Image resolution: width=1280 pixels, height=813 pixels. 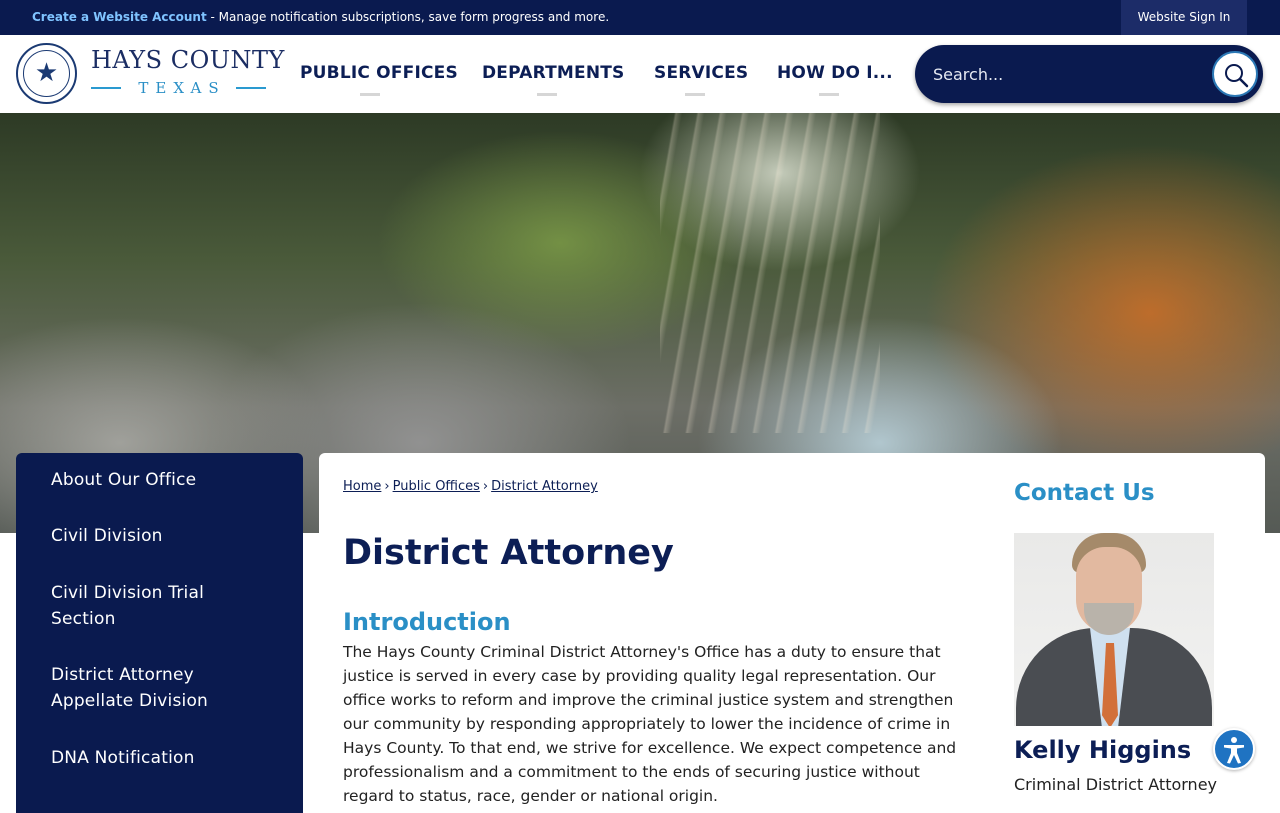 I want to click on sidebar-item-civil-division-trial-section: Civil Division Trial Section, so click(x=151, y=606).